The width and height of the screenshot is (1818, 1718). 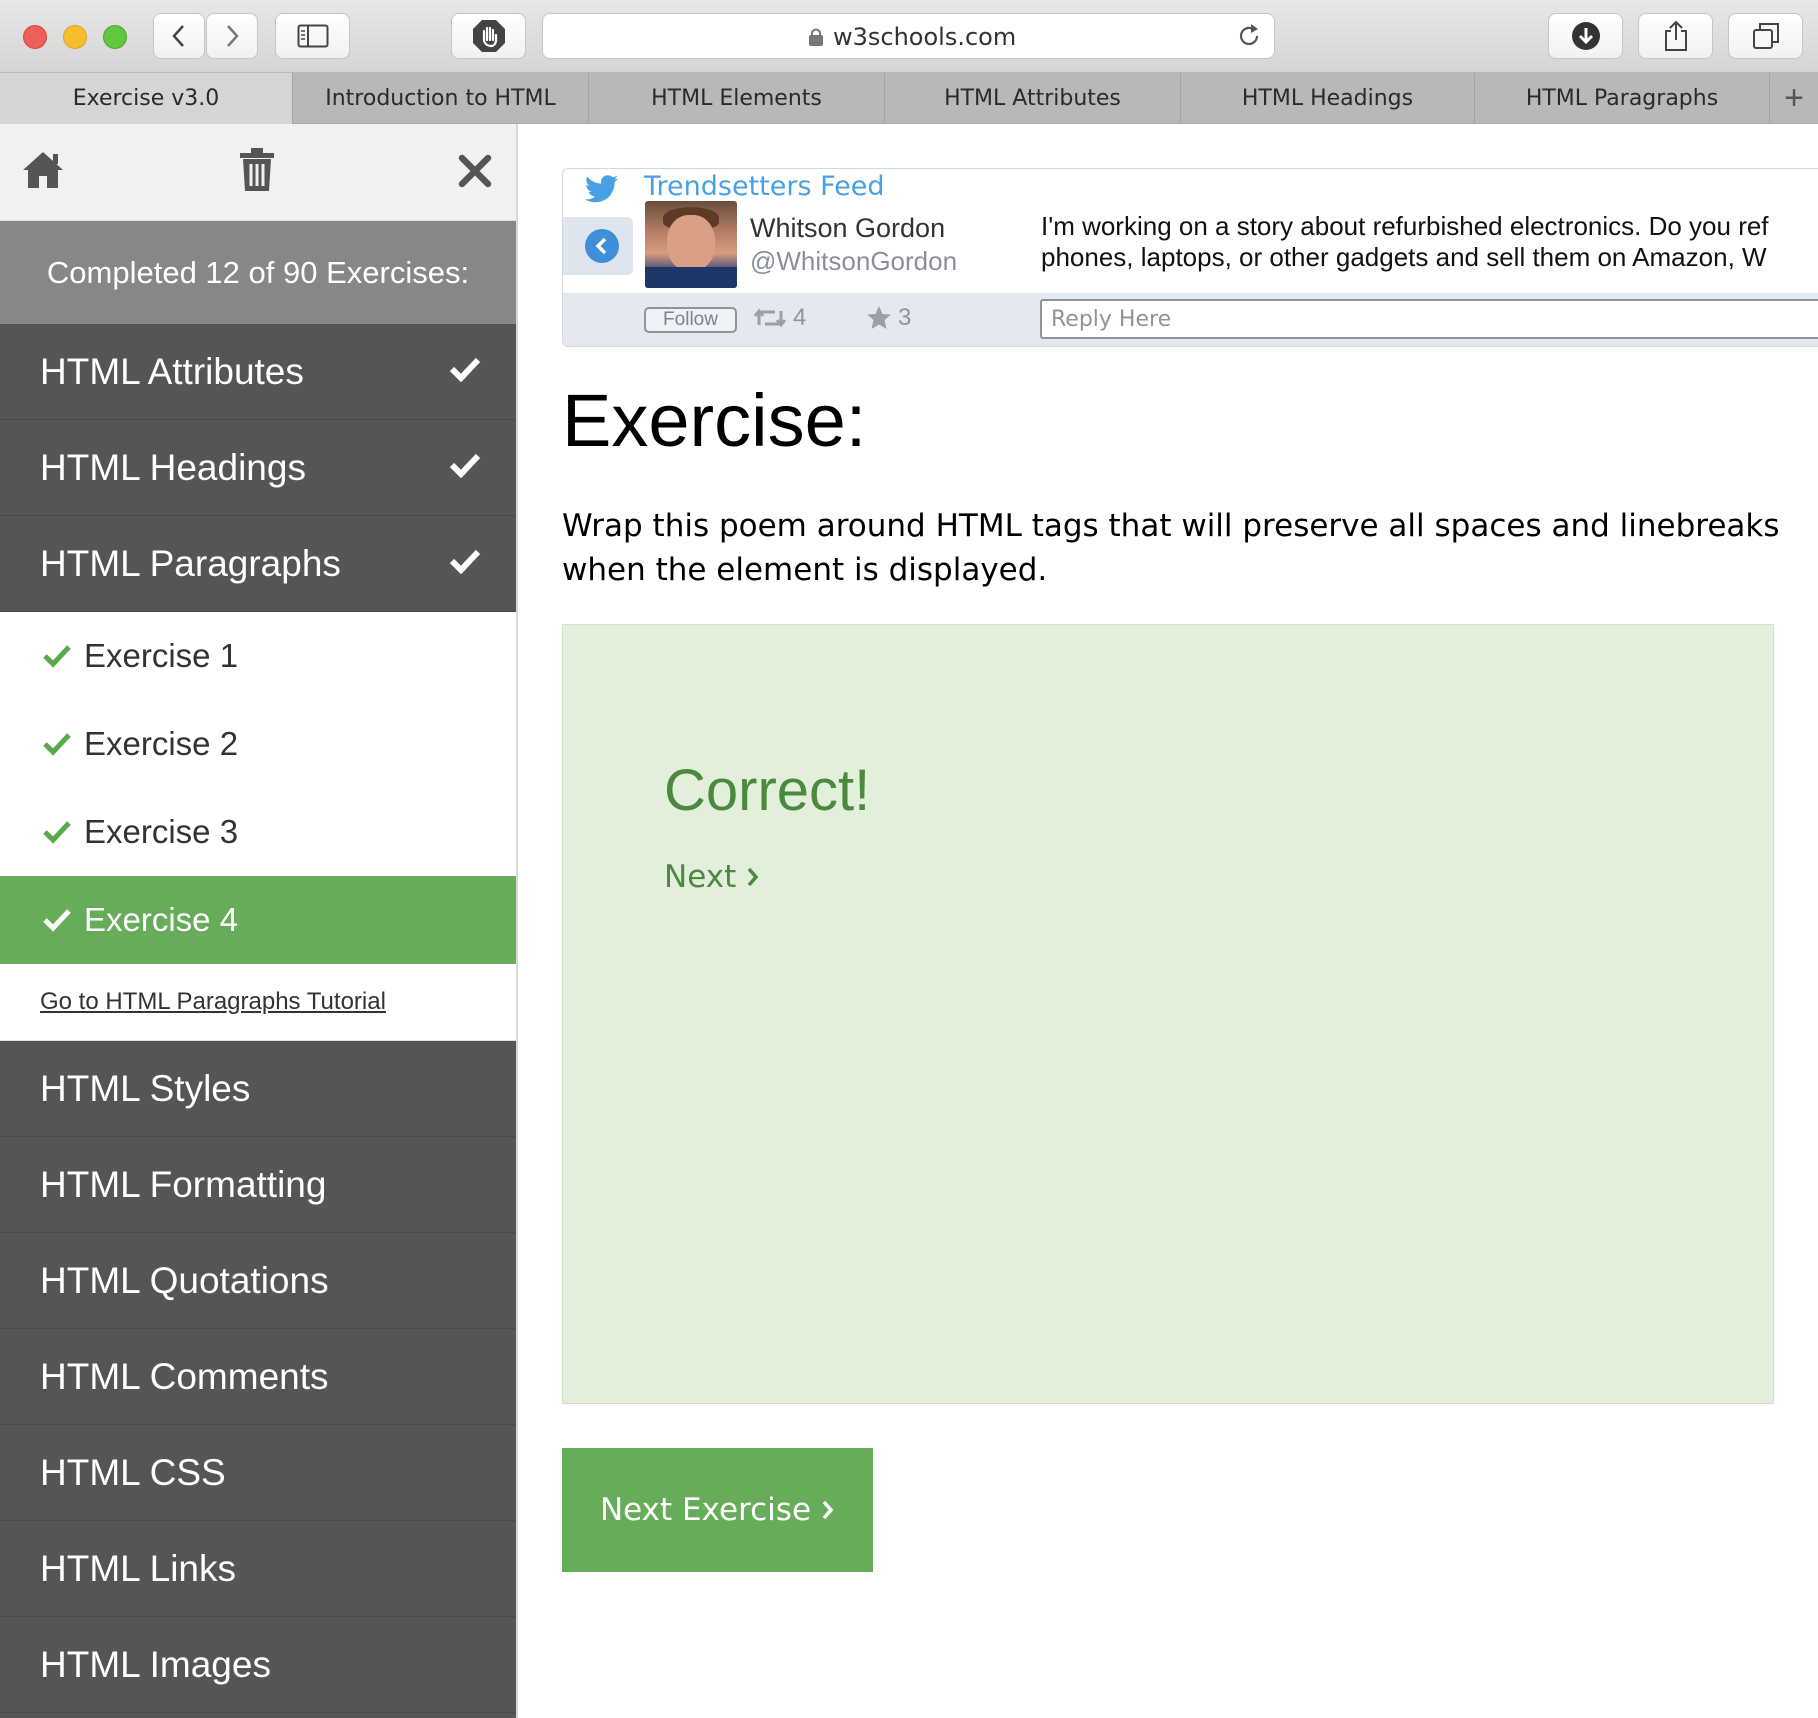 I want to click on address-bar: w3schools.com, so click(x=908, y=36).